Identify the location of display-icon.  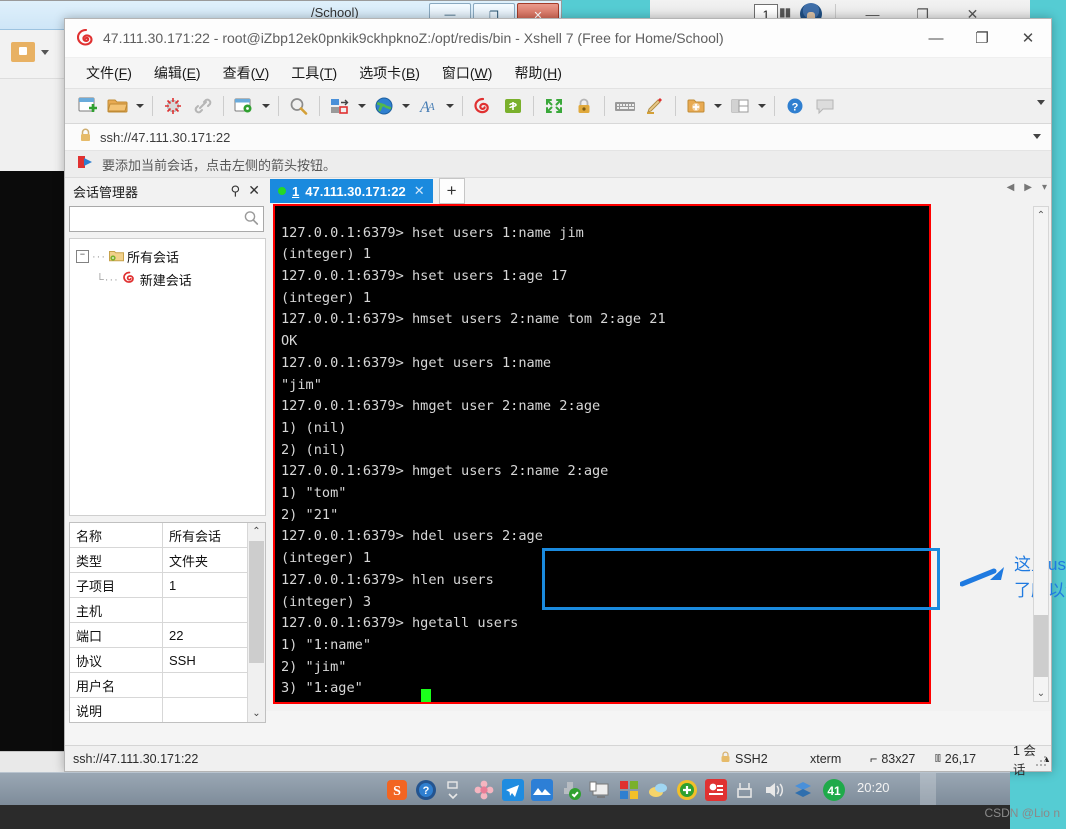
(600, 790).